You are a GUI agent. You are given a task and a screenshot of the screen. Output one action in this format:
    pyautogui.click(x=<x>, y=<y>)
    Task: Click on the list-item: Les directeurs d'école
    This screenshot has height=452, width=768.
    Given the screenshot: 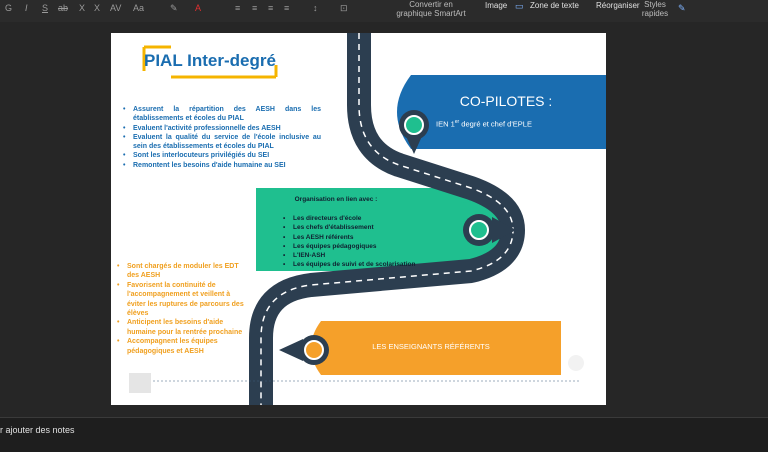 What is the action you would take?
    pyautogui.click(x=368, y=219)
    